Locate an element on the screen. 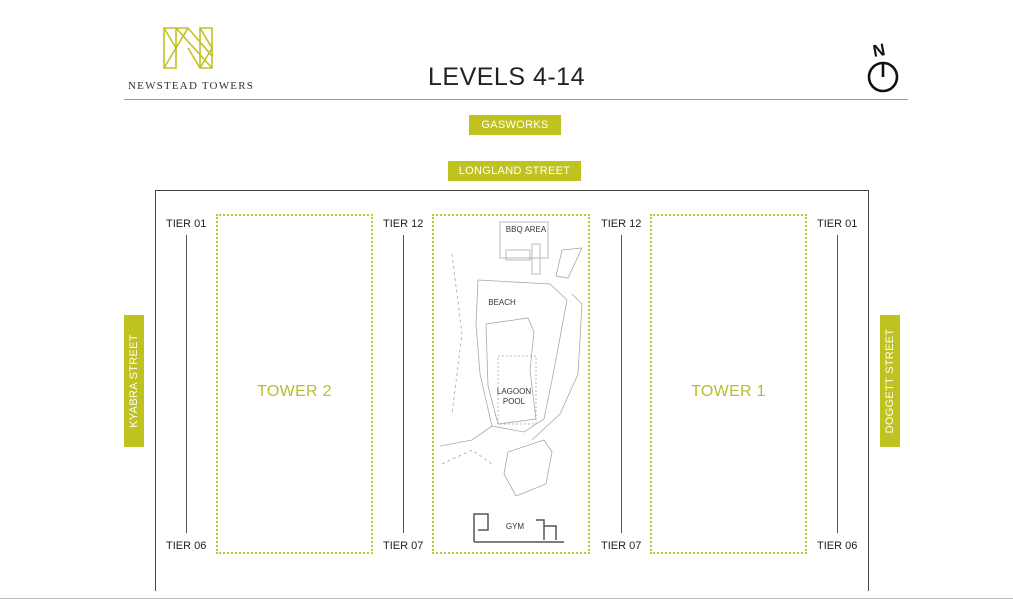  tier-line-far-left is located at coordinates (186, 384).